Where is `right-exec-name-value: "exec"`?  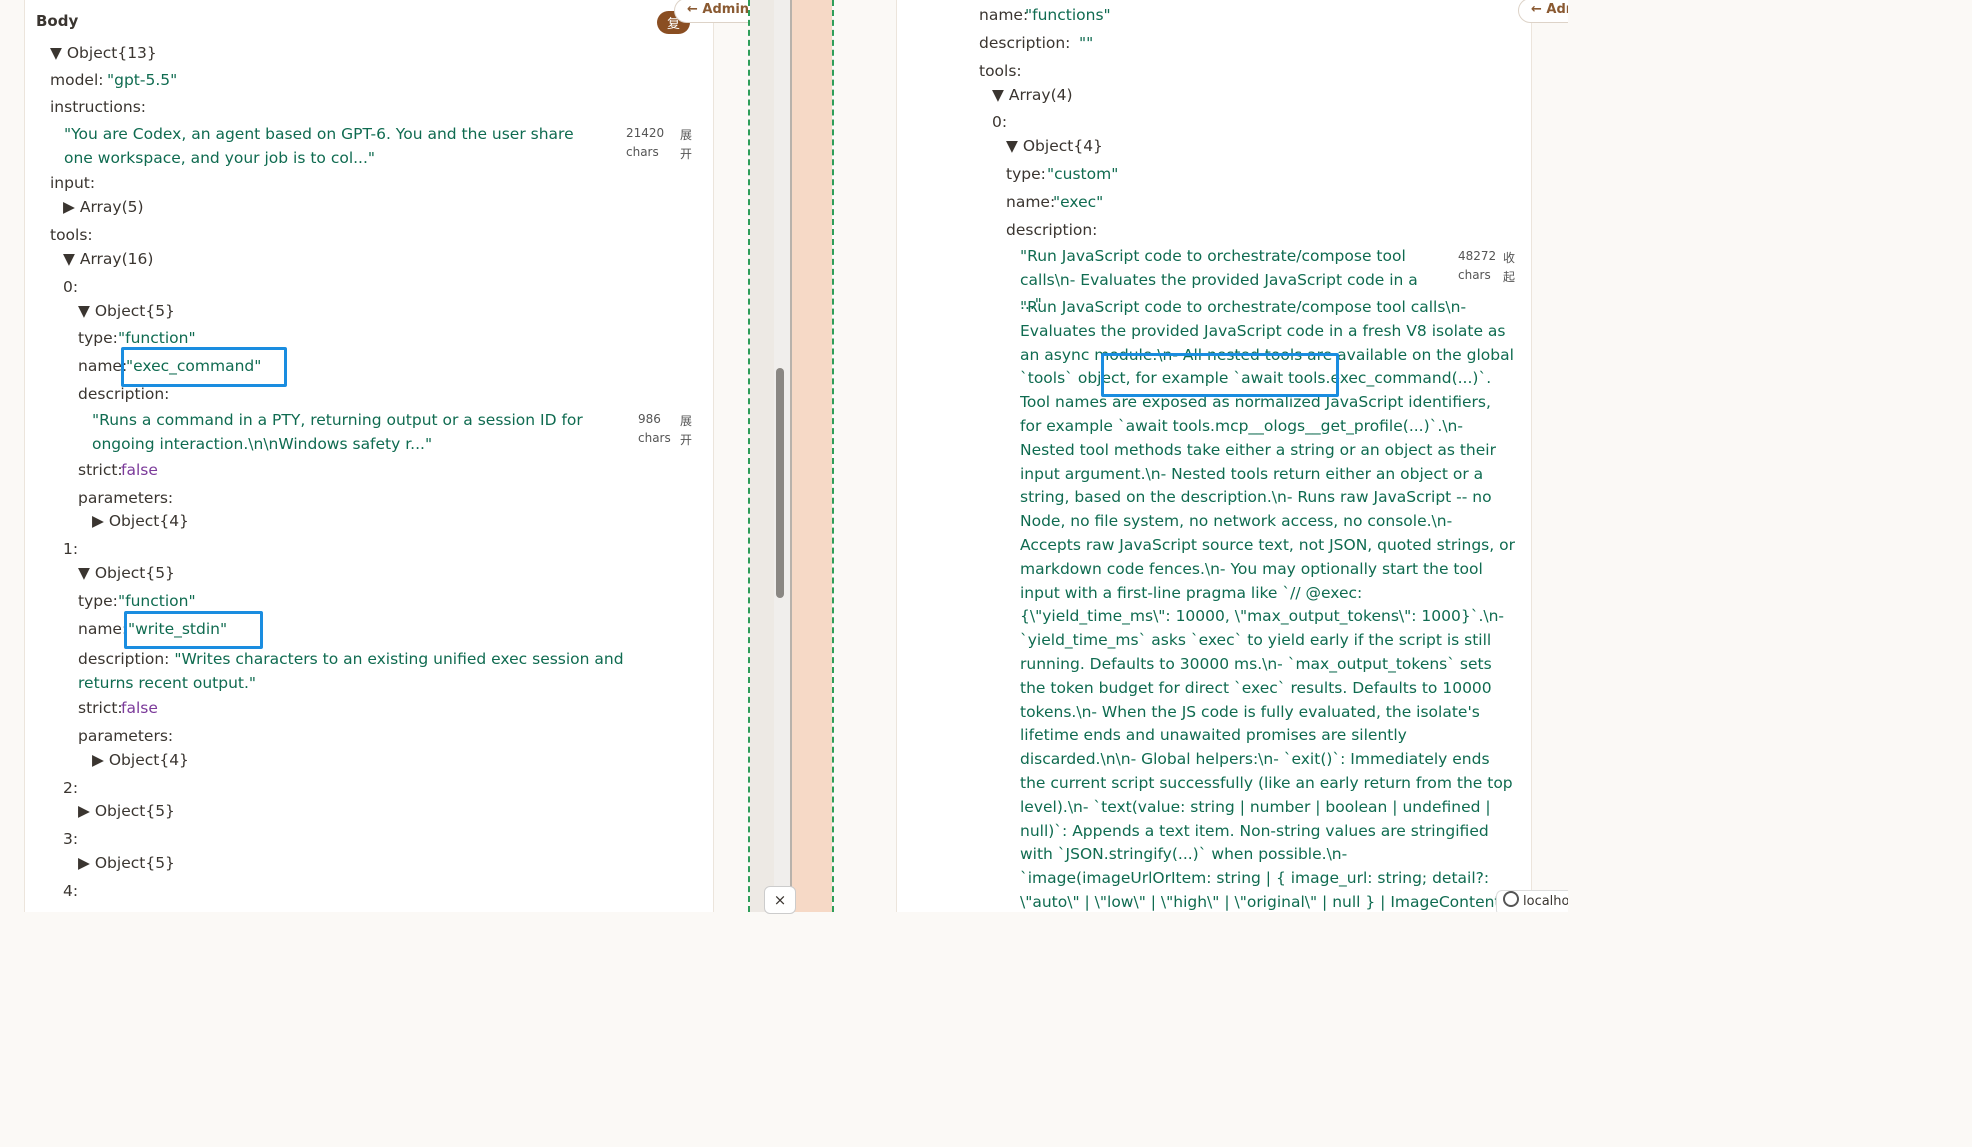
right-exec-name-value: "exec" is located at coordinates (1078, 202).